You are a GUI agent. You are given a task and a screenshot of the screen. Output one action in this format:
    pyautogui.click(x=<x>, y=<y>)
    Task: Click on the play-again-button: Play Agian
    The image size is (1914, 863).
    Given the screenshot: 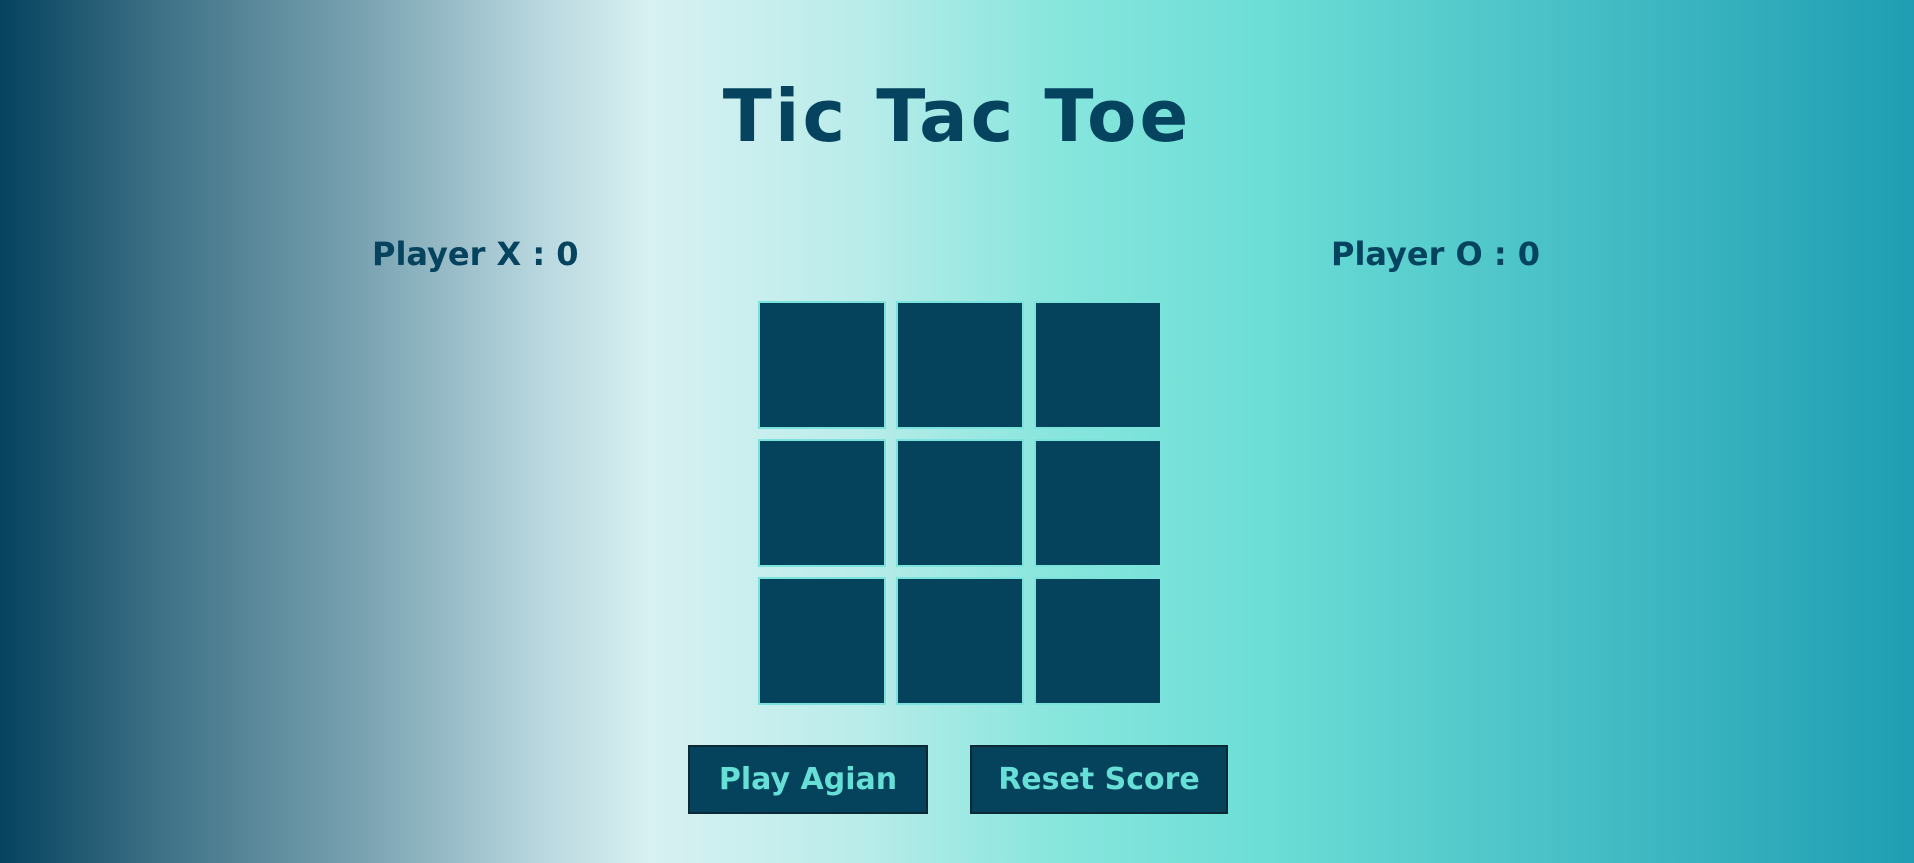 What is the action you would take?
    pyautogui.click(x=808, y=779)
    